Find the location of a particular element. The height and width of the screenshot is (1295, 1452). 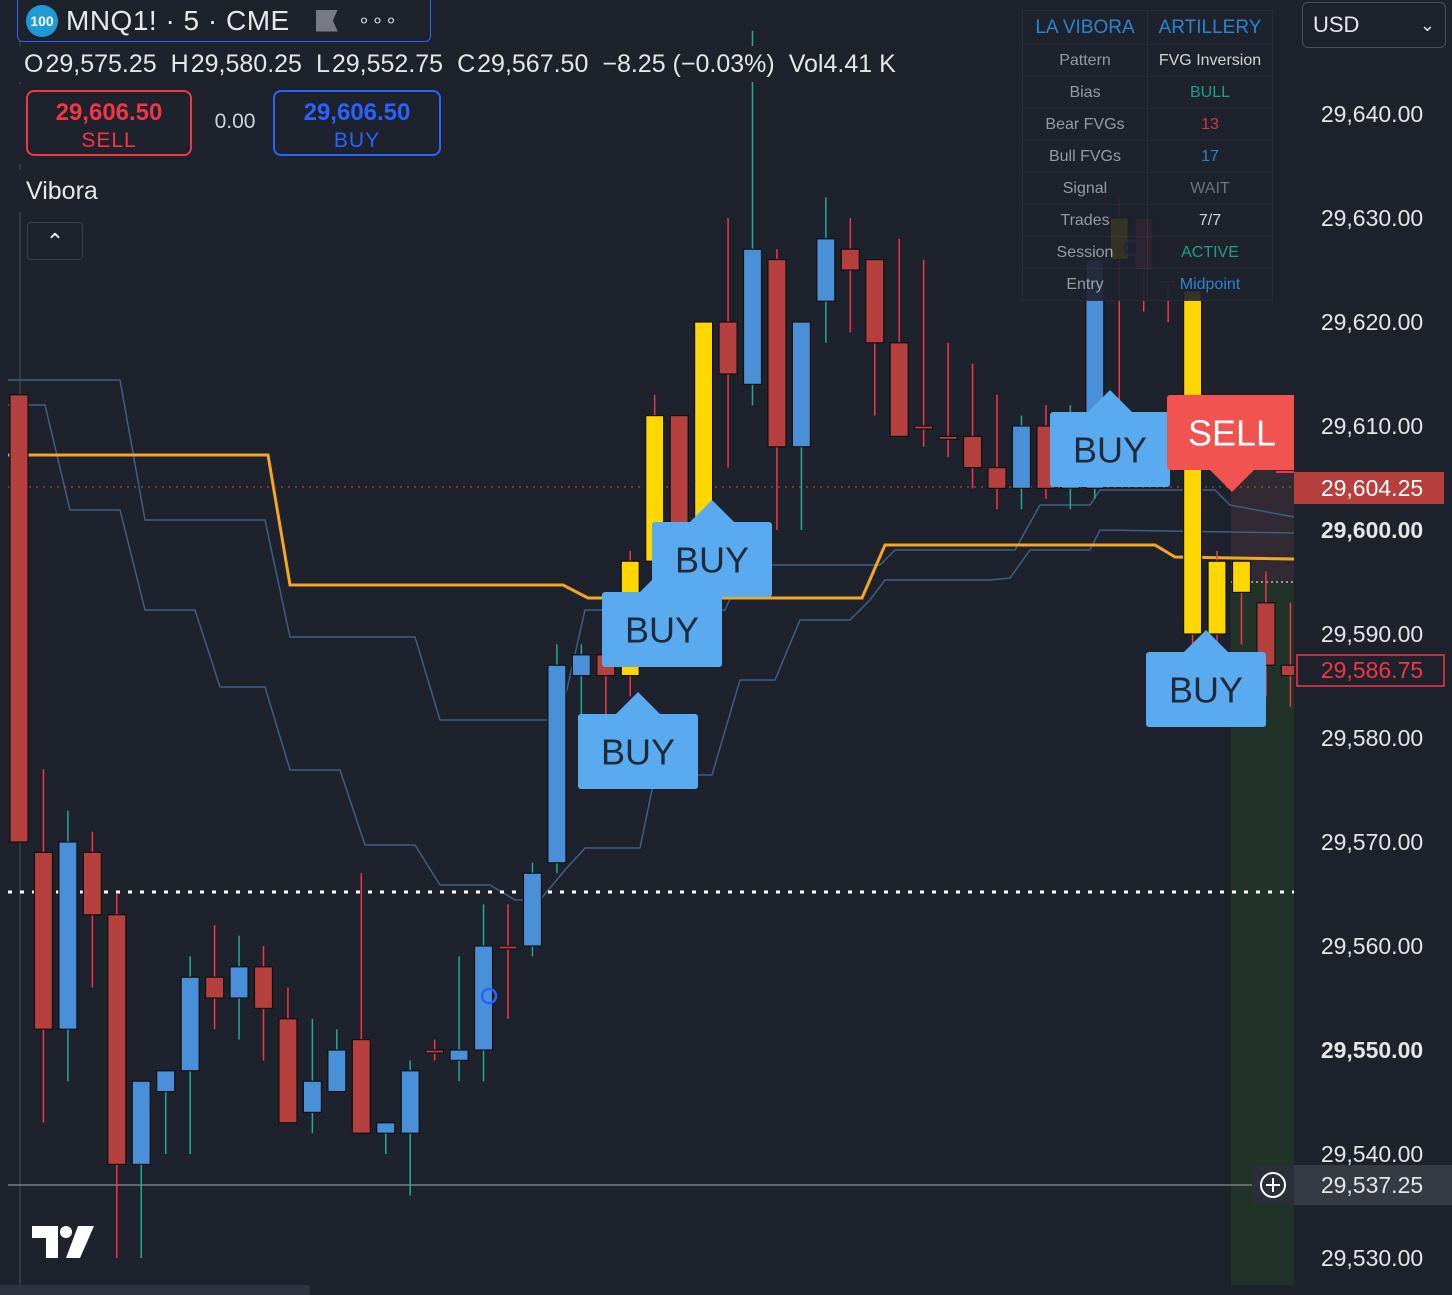

symbol-header: 100 MNQ1! · 5 · CME ∘∘∘ is located at coordinates (224, 21).